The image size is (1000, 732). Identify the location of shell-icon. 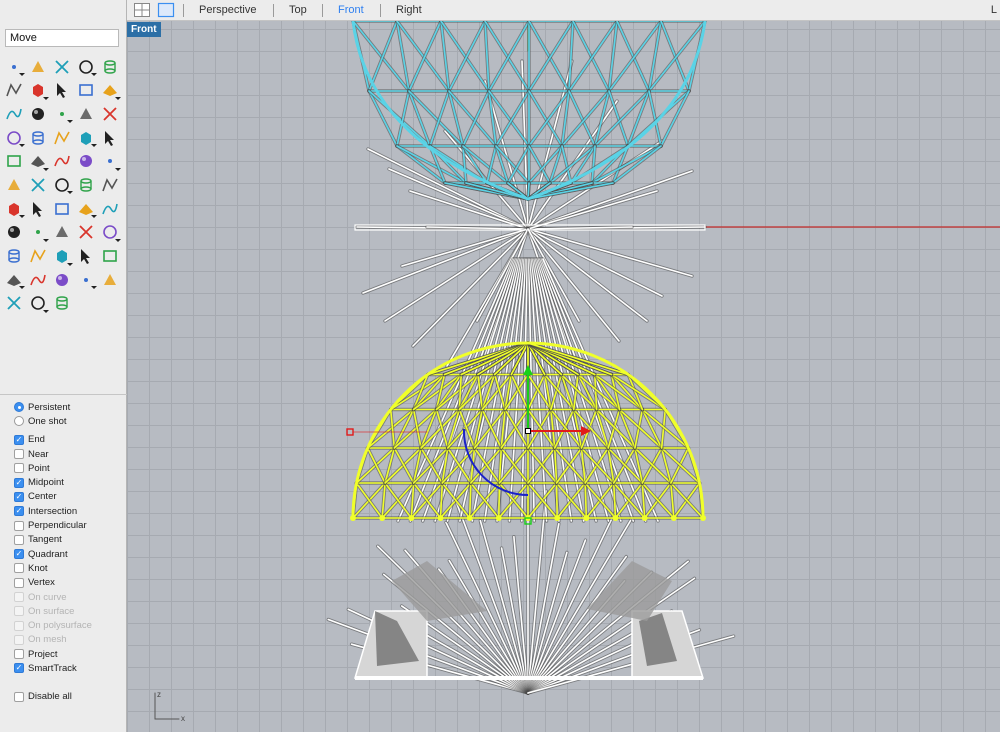
(110, 208).